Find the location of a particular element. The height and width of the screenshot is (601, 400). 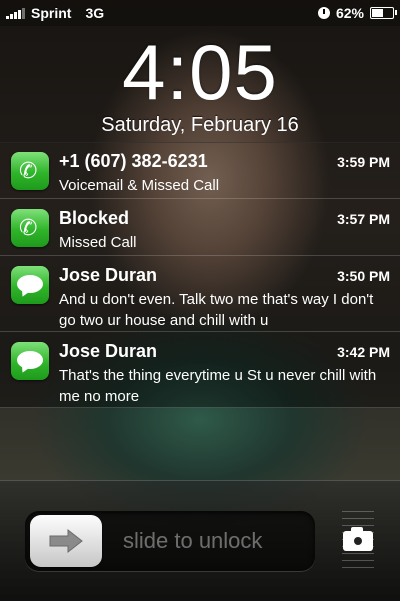

camera-button is located at coordinates (358, 541).